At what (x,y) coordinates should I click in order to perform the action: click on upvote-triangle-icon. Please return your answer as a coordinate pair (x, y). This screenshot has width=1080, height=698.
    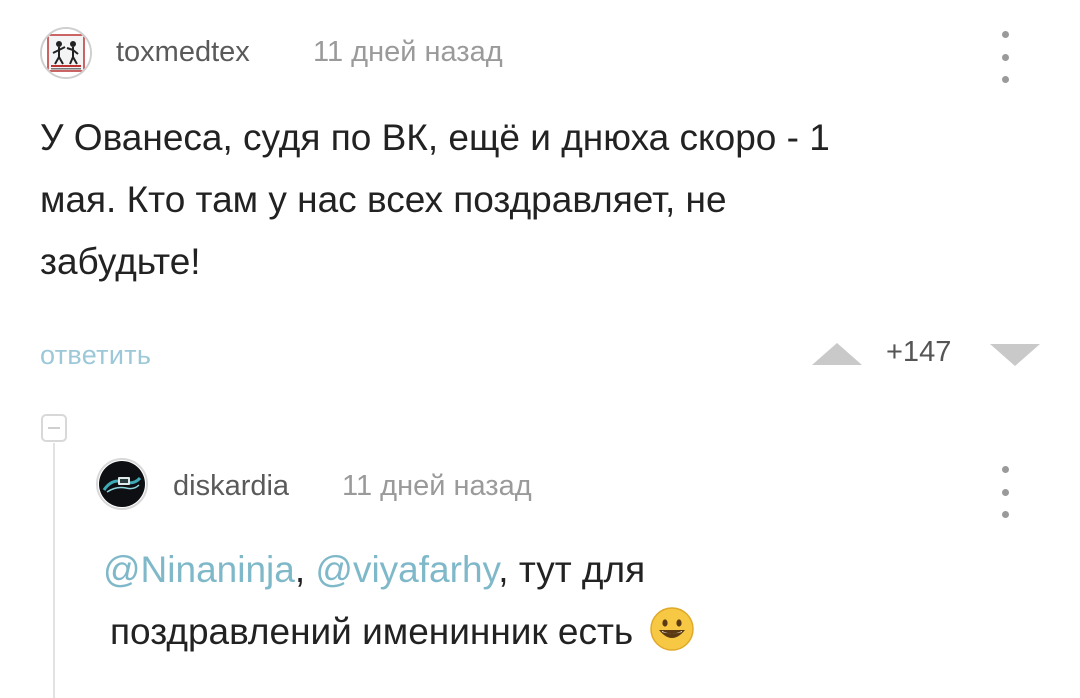
    Looking at the image, I should click on (837, 354).